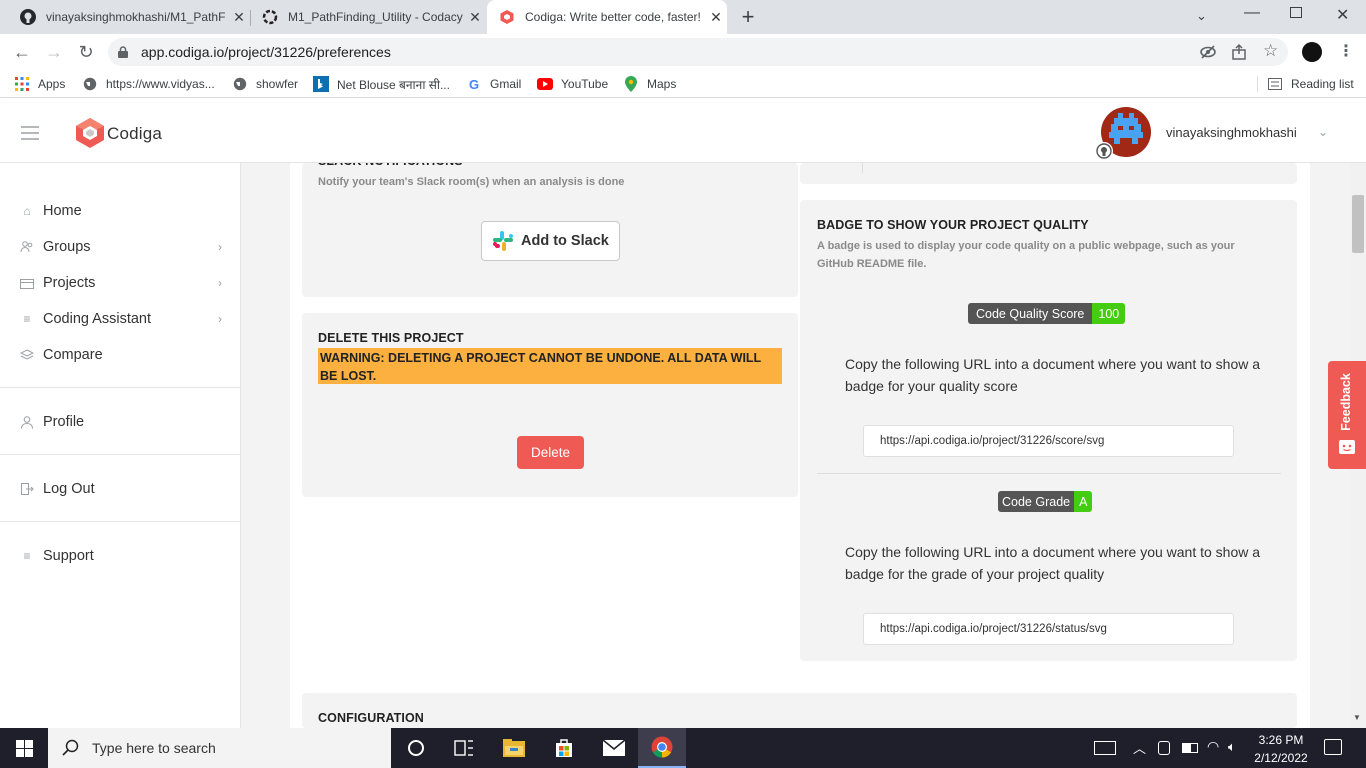 This screenshot has width=1366, height=768. I want to click on scrollbar-thumb, so click(1358, 224).